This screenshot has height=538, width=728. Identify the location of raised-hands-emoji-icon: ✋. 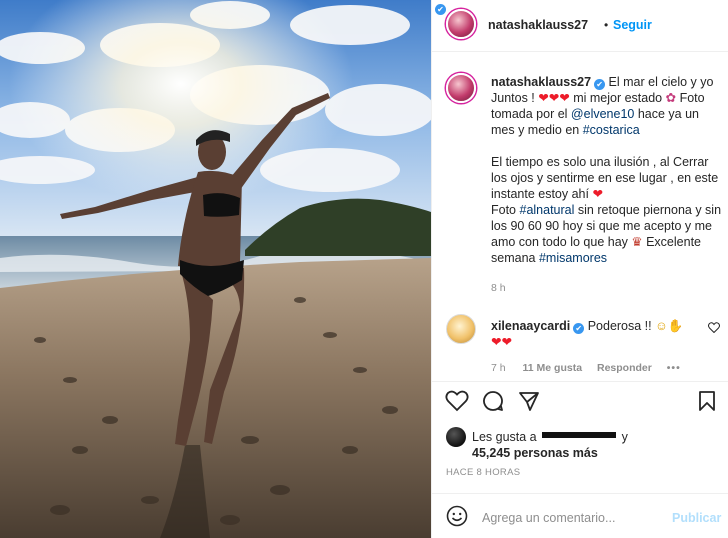
(675, 326).